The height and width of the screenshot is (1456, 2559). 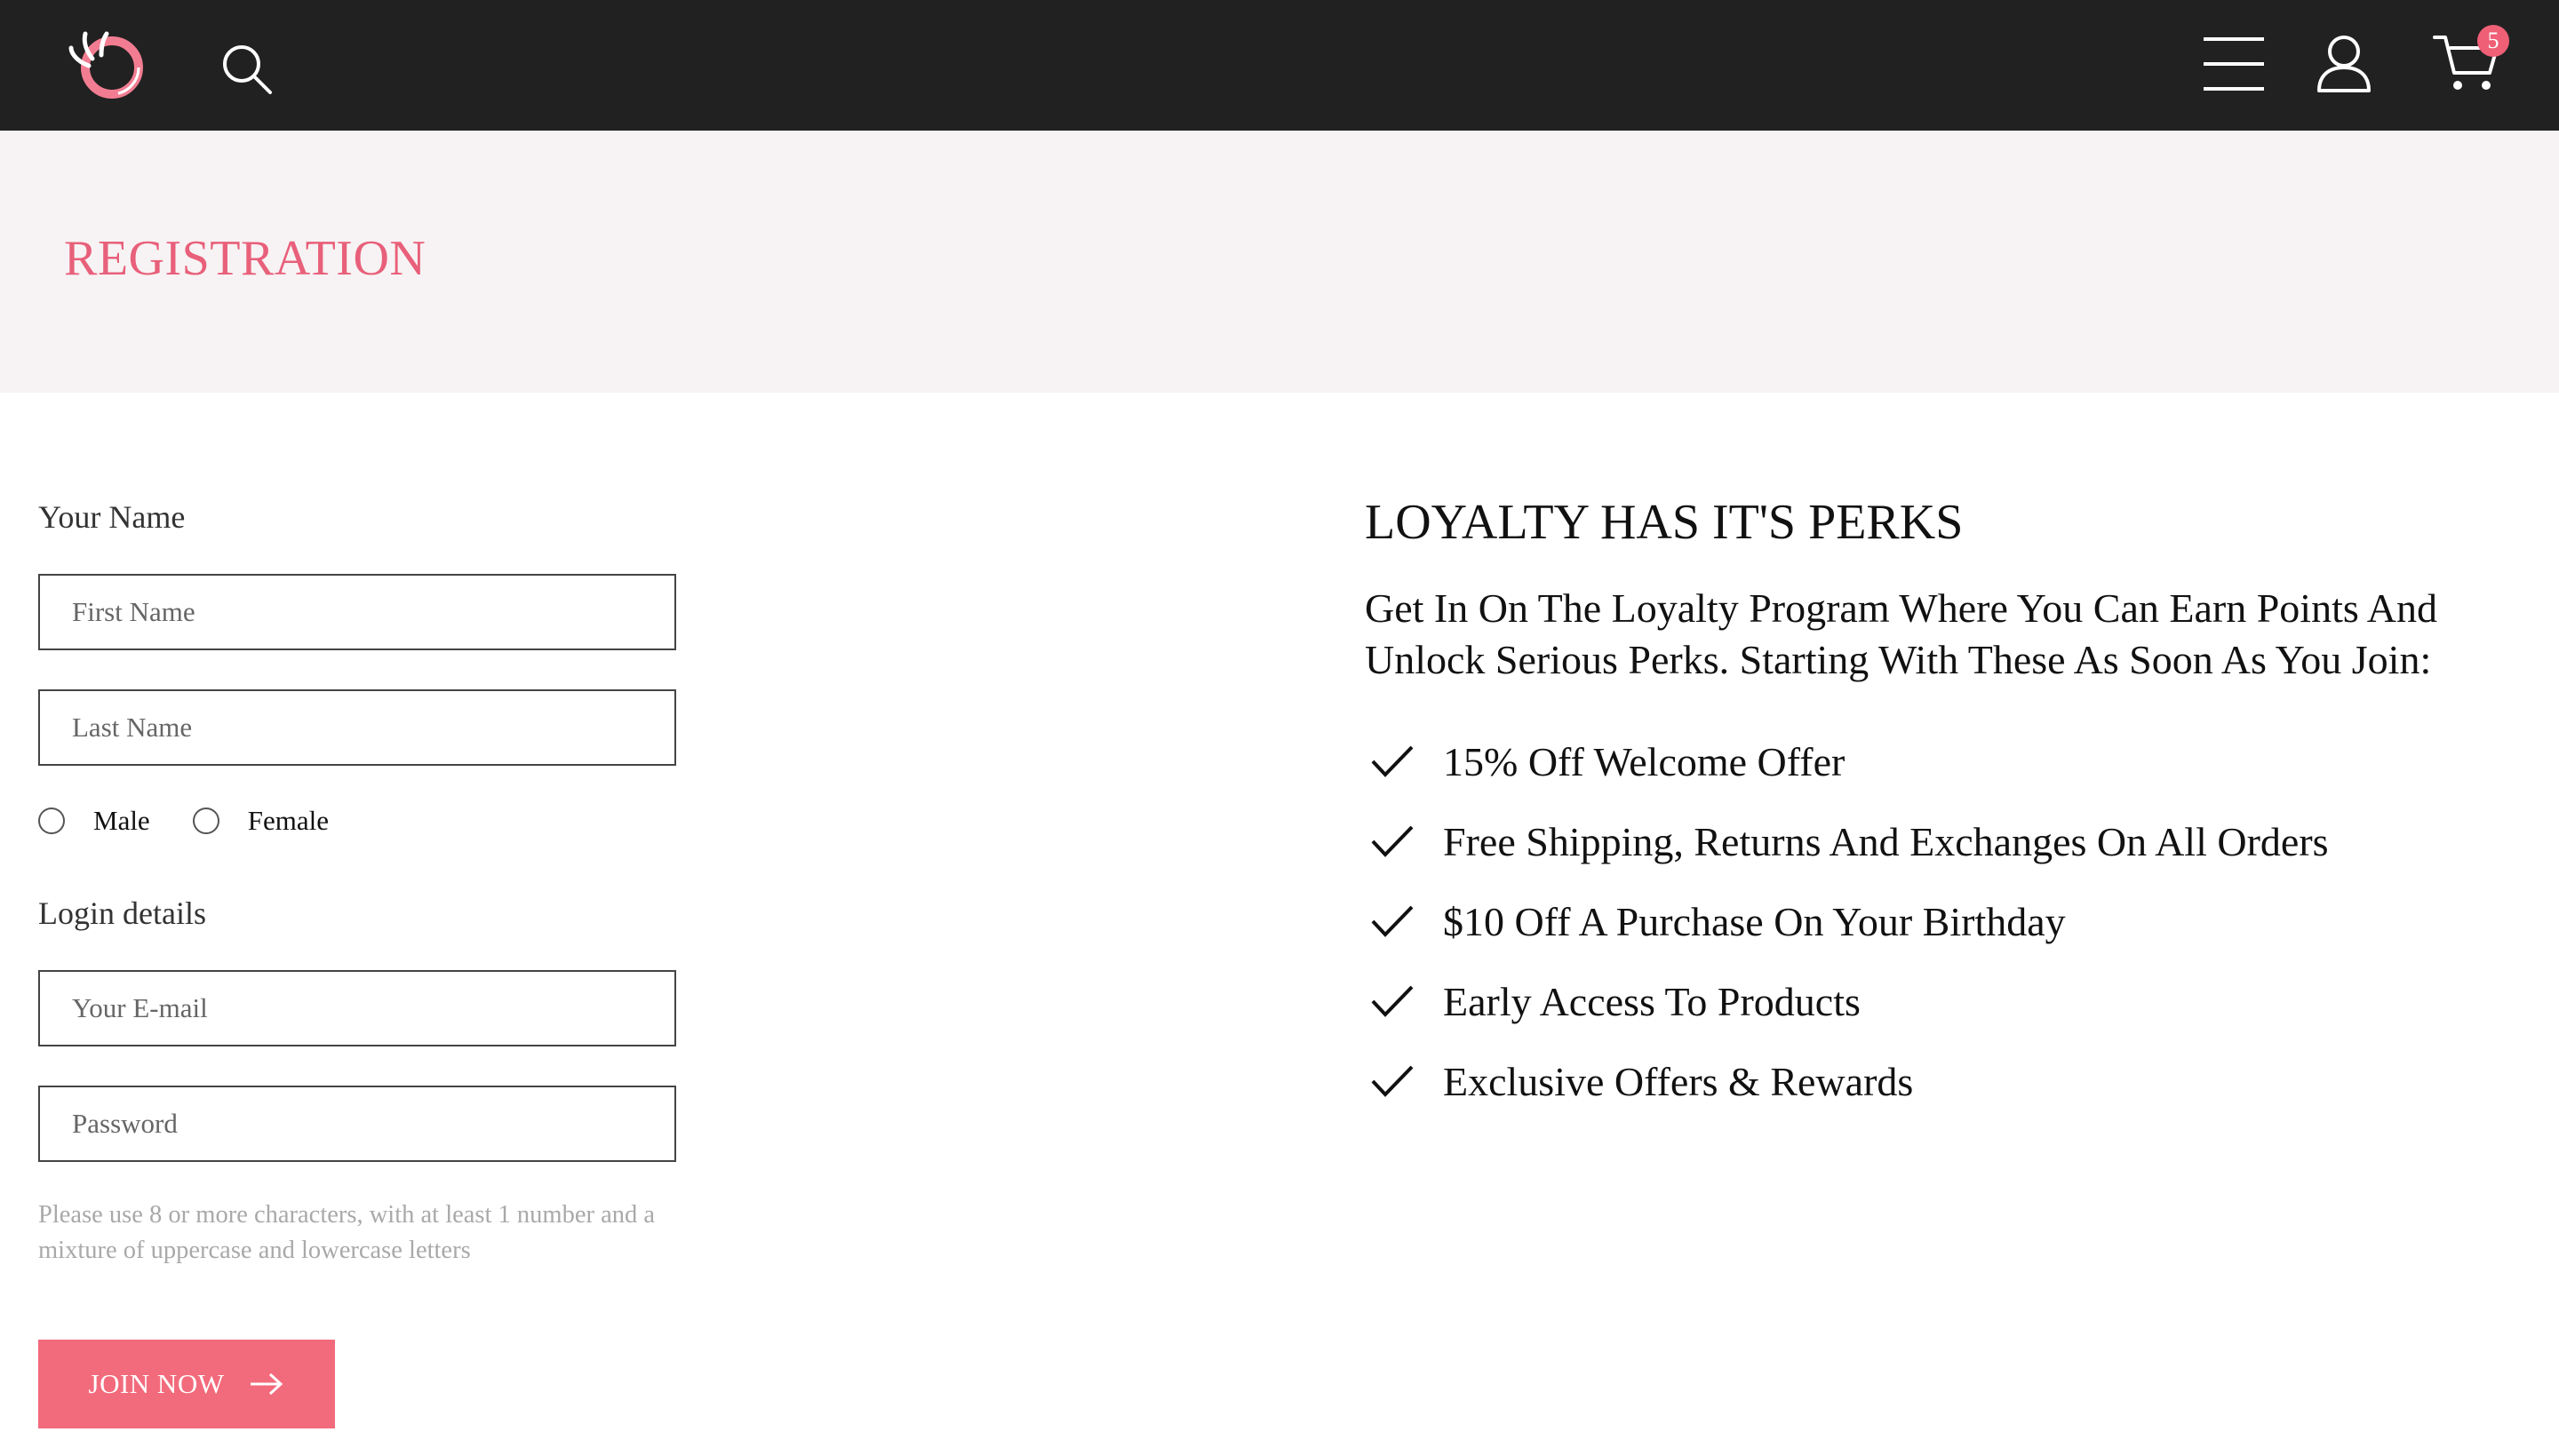 What do you see at coordinates (1644, 761) in the screenshot?
I see `perk-text: 15% Off Welcome Offer` at bounding box center [1644, 761].